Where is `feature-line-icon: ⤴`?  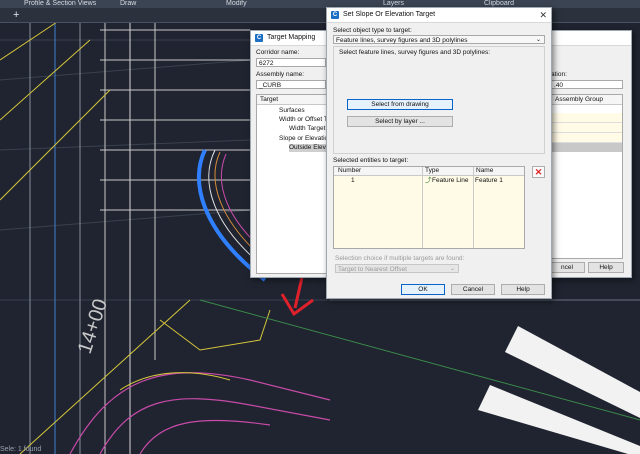
feature-line-icon: ⤴ is located at coordinates (428, 180).